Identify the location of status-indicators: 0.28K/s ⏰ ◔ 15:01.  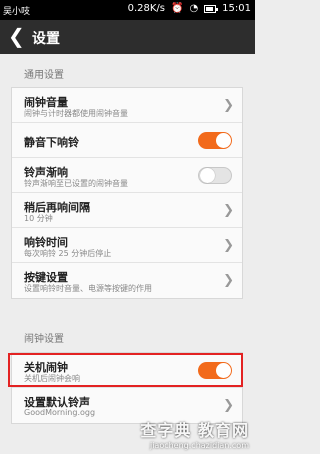
(189, 8).